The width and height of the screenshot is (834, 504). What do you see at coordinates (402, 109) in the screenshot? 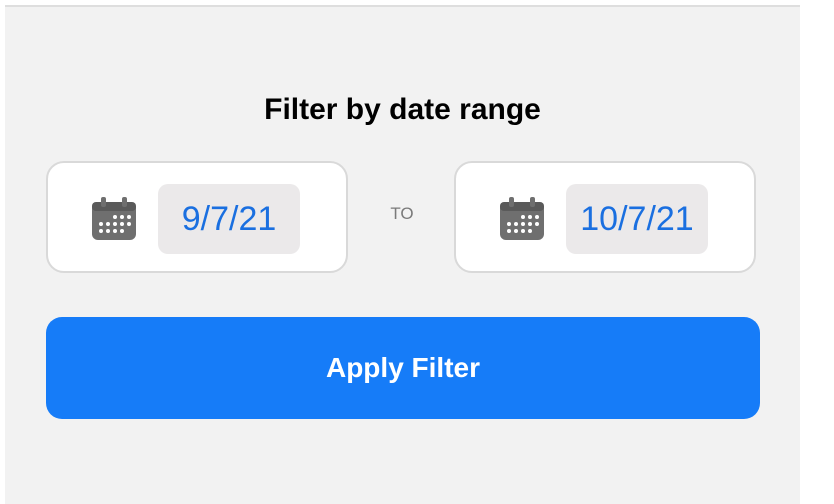
I see `page-title: Filter by date range` at bounding box center [402, 109].